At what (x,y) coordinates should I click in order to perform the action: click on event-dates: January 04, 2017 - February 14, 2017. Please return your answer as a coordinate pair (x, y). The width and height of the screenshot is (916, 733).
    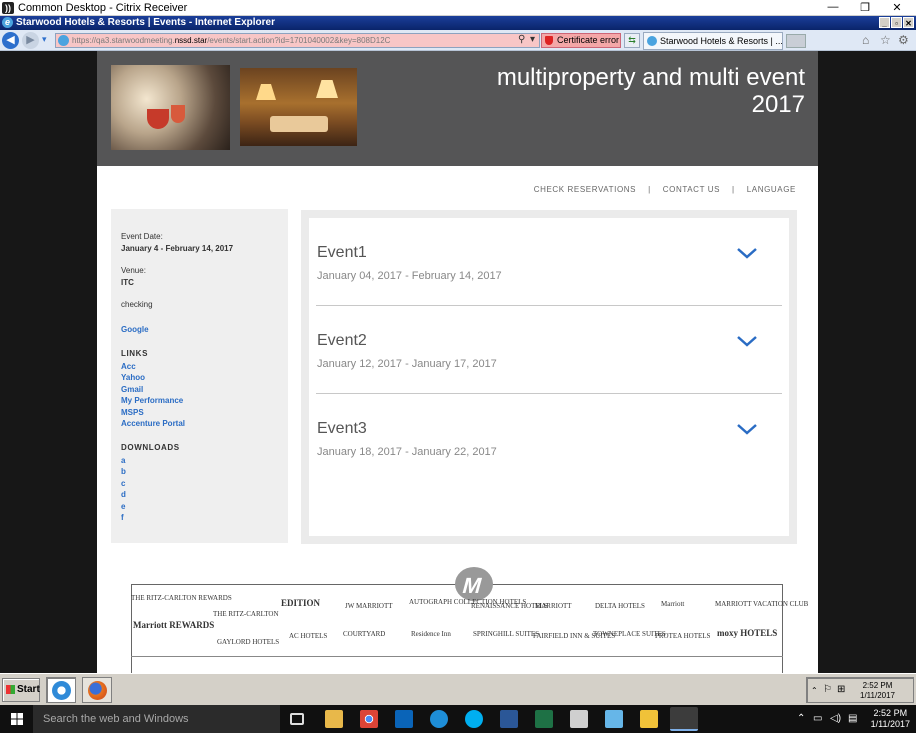
    Looking at the image, I should click on (409, 276).